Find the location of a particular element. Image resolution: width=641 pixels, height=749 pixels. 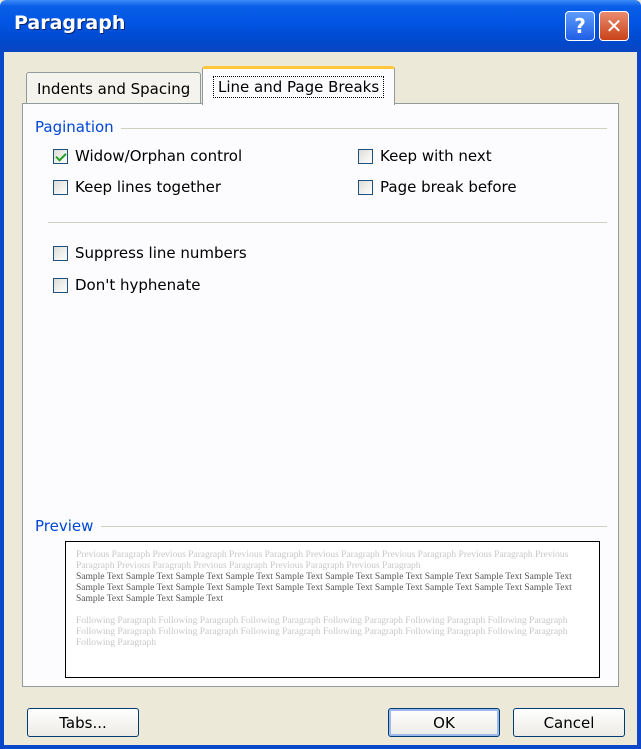

checkbox-label: Keep with next is located at coordinates (436, 156).